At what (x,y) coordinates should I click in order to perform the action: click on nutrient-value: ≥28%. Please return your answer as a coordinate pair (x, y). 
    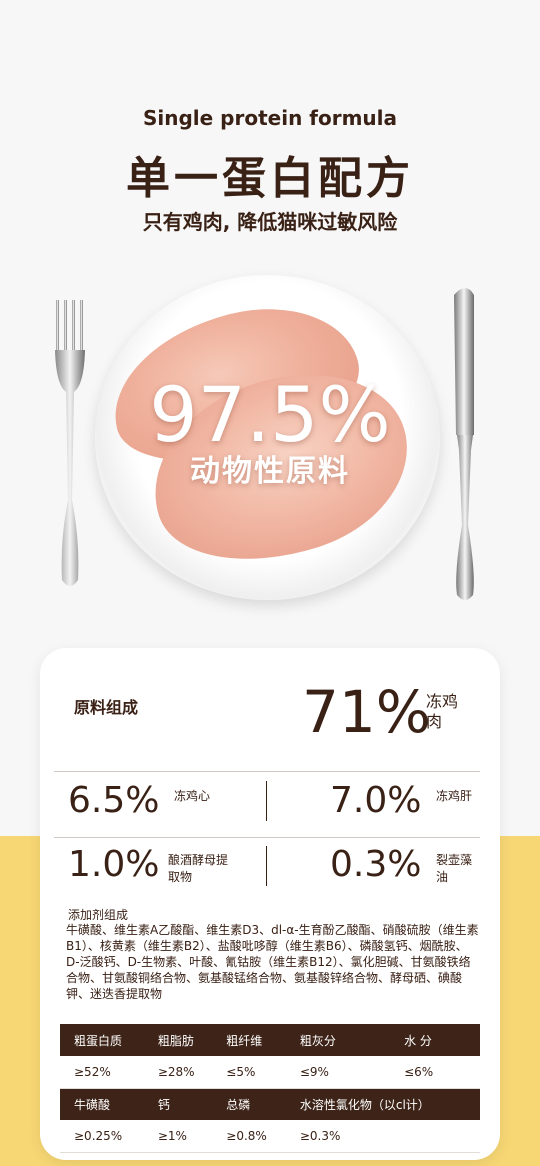
    Looking at the image, I should click on (178, 1072).